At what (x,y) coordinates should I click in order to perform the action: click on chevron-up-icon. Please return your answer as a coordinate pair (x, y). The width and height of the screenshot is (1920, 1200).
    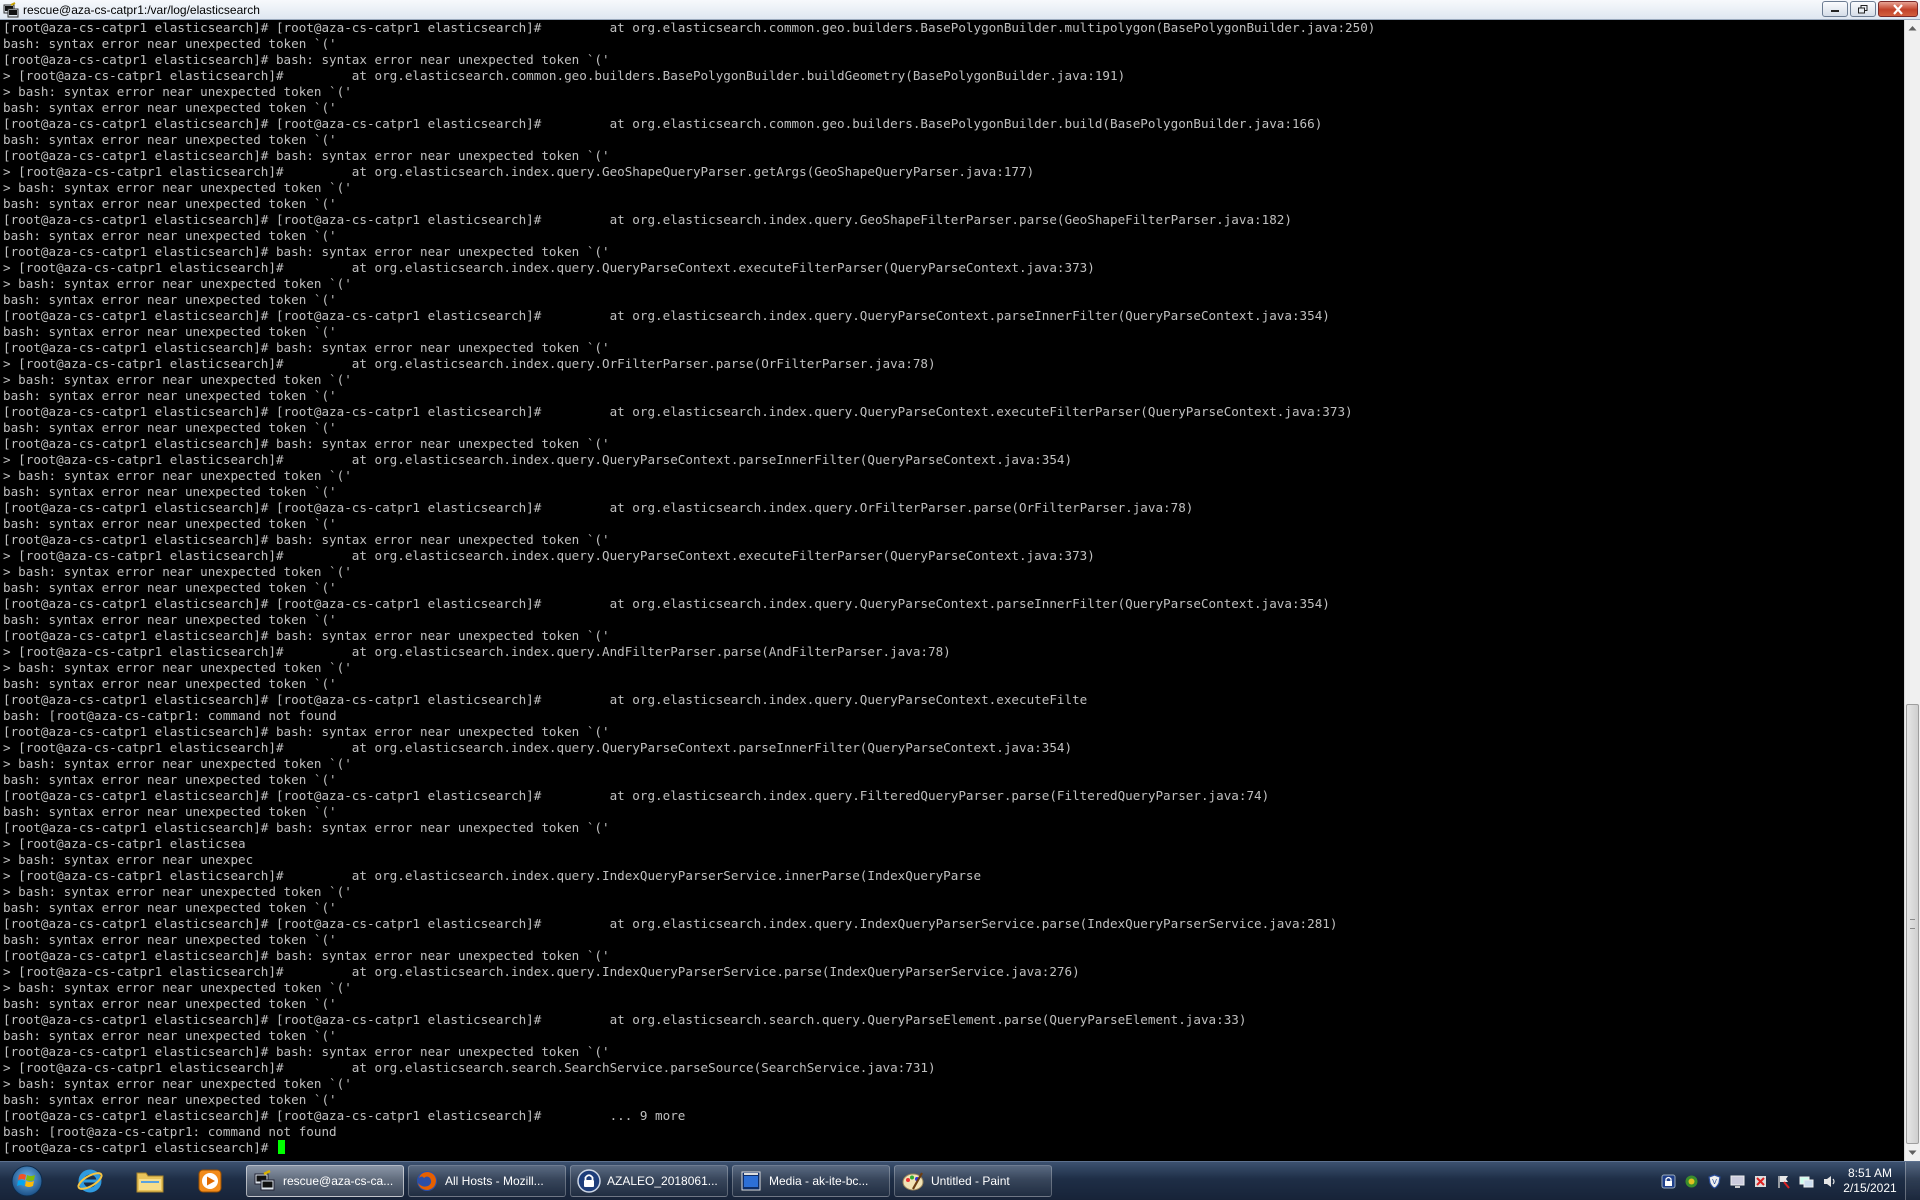
    Looking at the image, I should click on (1912, 28).